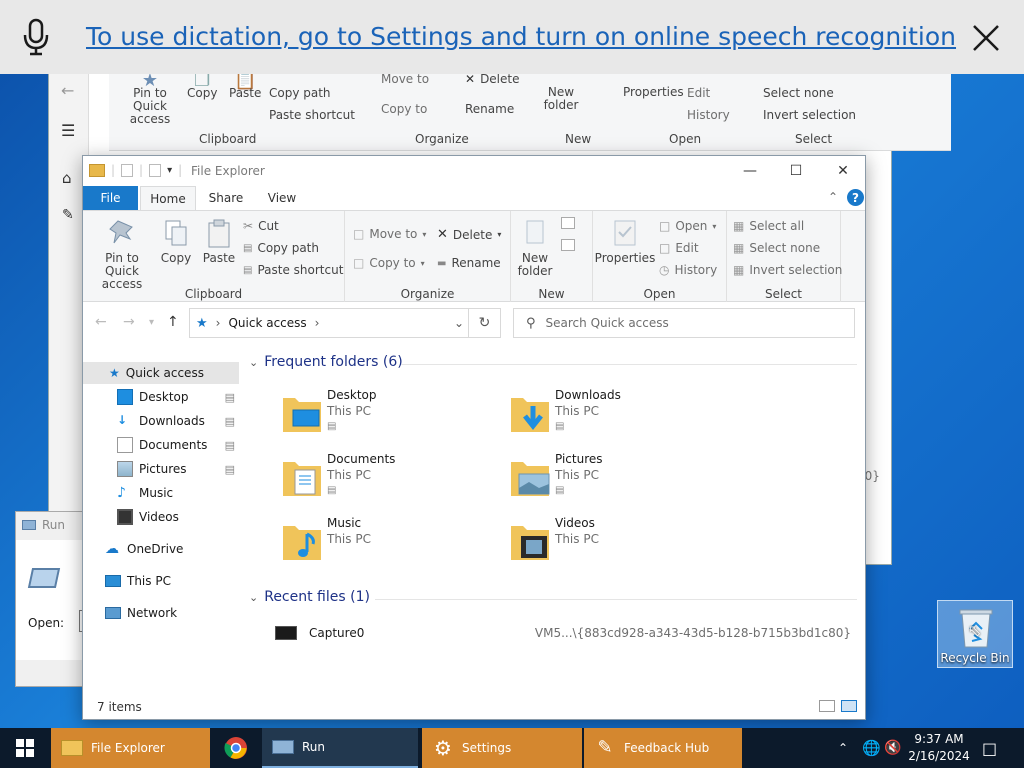 The width and height of the screenshot is (1024, 768). I want to click on properties-button: Properties, so click(625, 241).